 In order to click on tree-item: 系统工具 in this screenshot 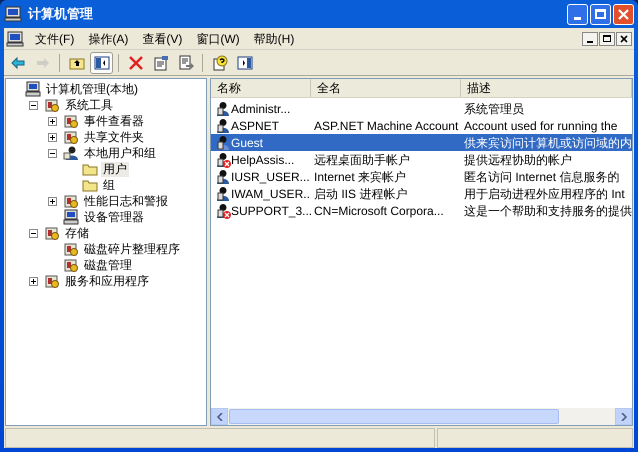, I will do `click(89, 105)`.